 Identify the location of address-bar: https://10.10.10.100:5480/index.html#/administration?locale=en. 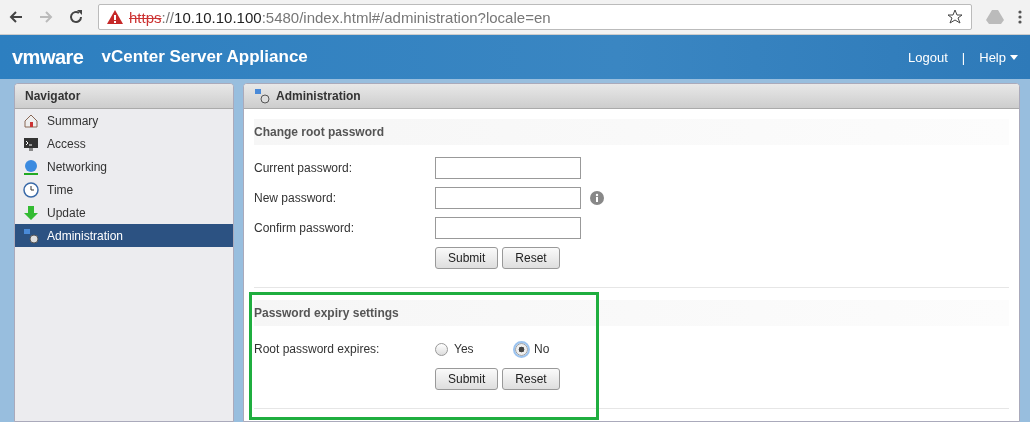
(535, 17).